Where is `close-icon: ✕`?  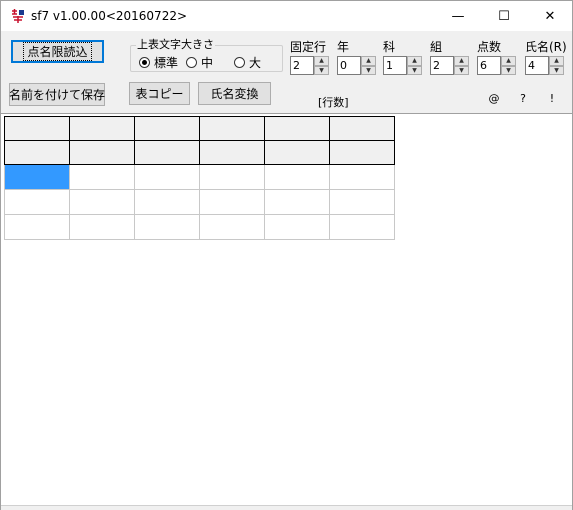 close-icon: ✕ is located at coordinates (550, 16).